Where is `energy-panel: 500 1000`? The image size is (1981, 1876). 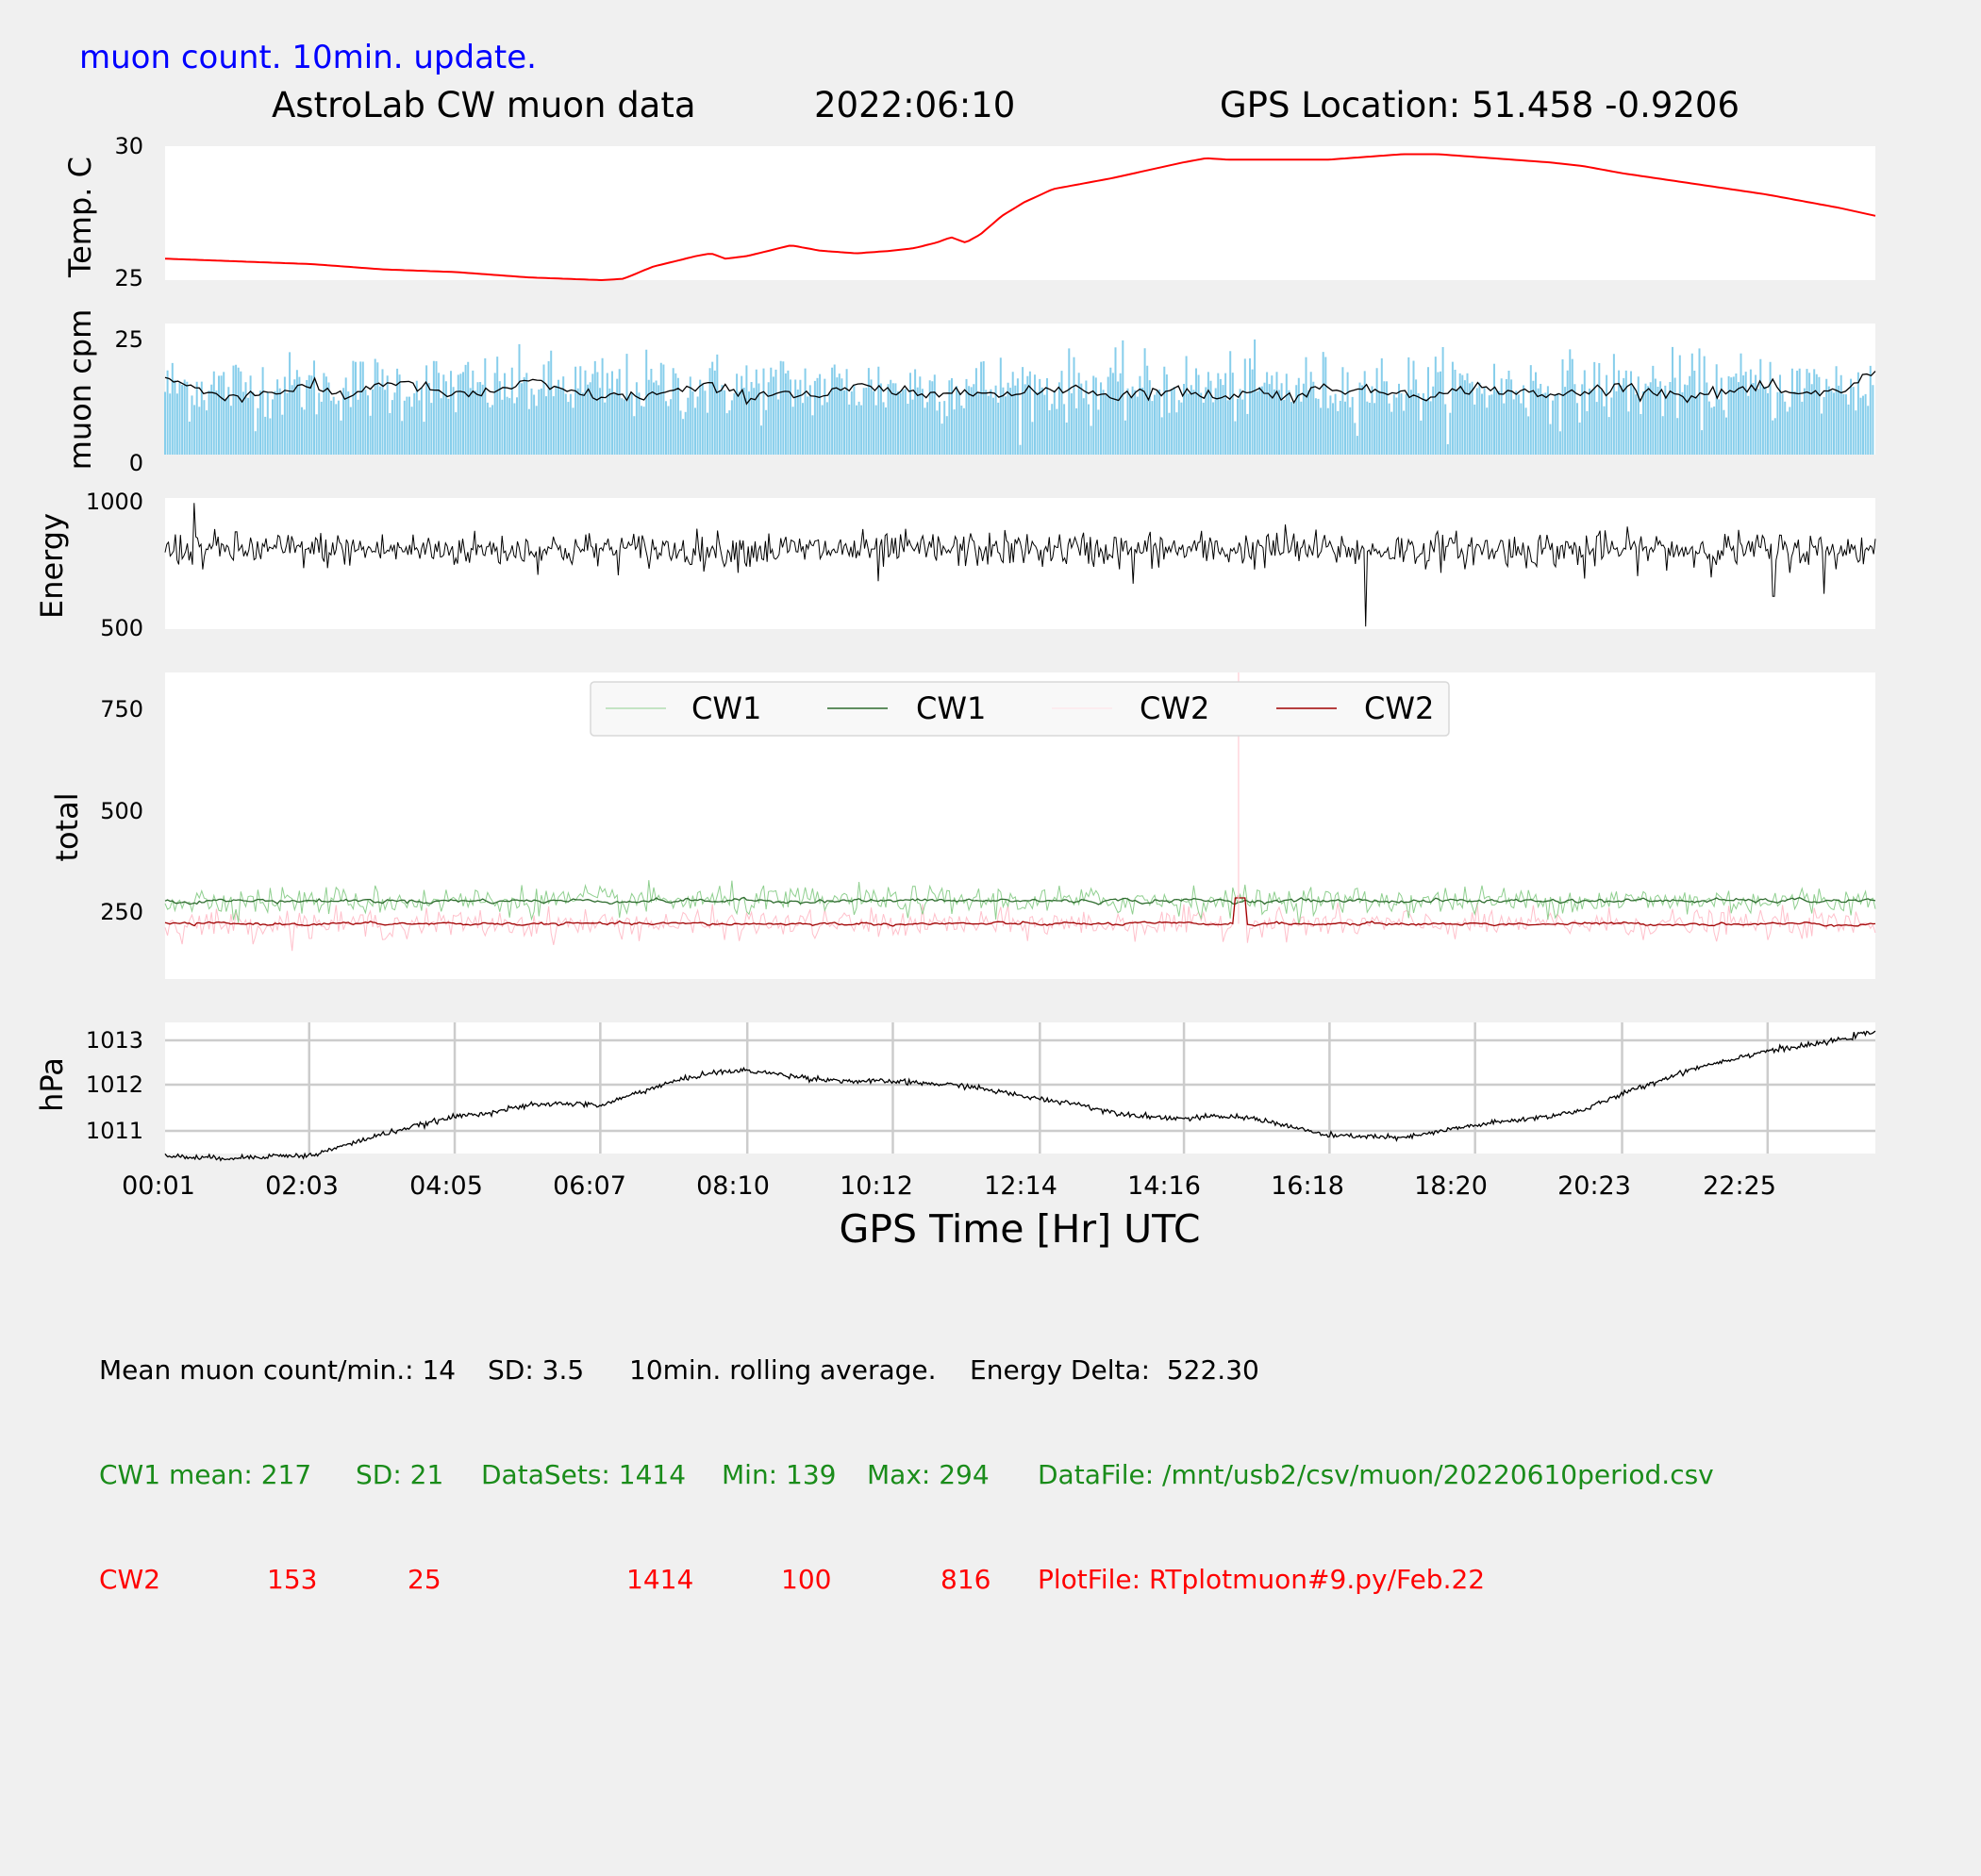 energy-panel: 500 1000 is located at coordinates (981, 565).